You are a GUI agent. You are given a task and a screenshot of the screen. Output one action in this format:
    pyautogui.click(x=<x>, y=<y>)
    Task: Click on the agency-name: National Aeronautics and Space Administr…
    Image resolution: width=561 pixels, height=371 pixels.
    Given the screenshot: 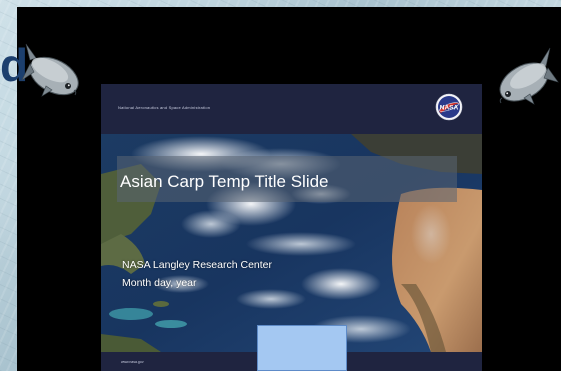 What is the action you would take?
    pyautogui.click(x=164, y=107)
    